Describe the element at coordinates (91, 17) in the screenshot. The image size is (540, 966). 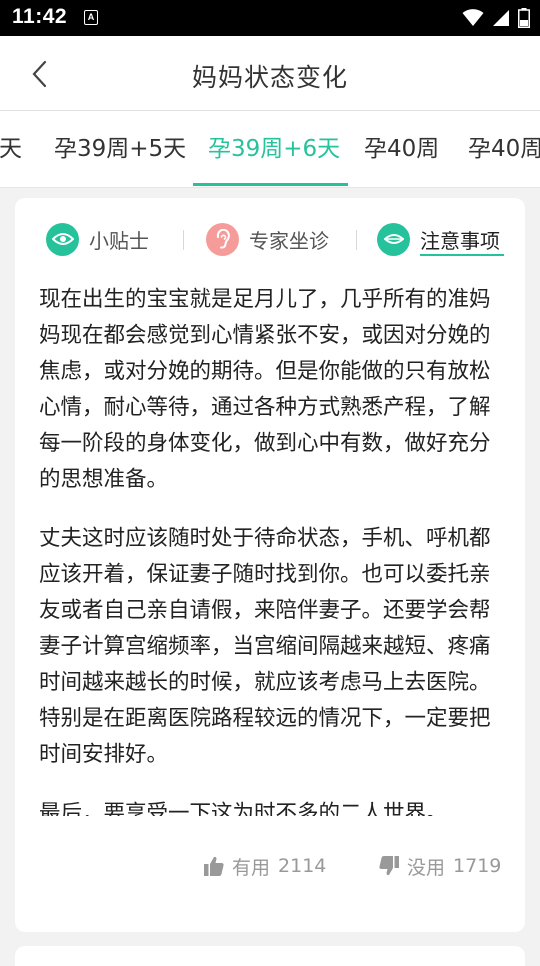
I see `notification-a-icon: A` at that location.